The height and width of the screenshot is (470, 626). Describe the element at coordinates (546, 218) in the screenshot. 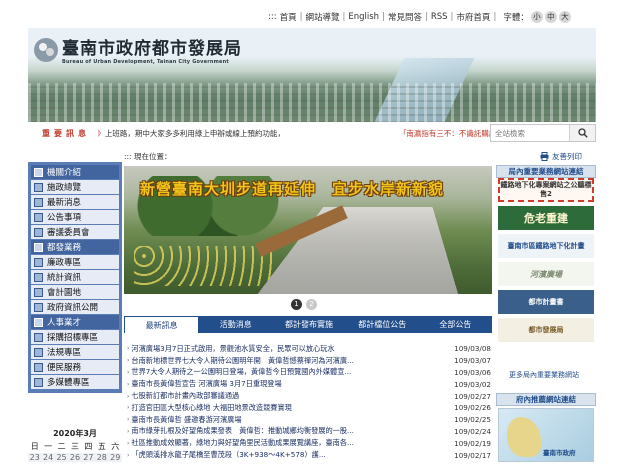

I see `banner-dangerous-old-buildings: 危老重建` at that location.